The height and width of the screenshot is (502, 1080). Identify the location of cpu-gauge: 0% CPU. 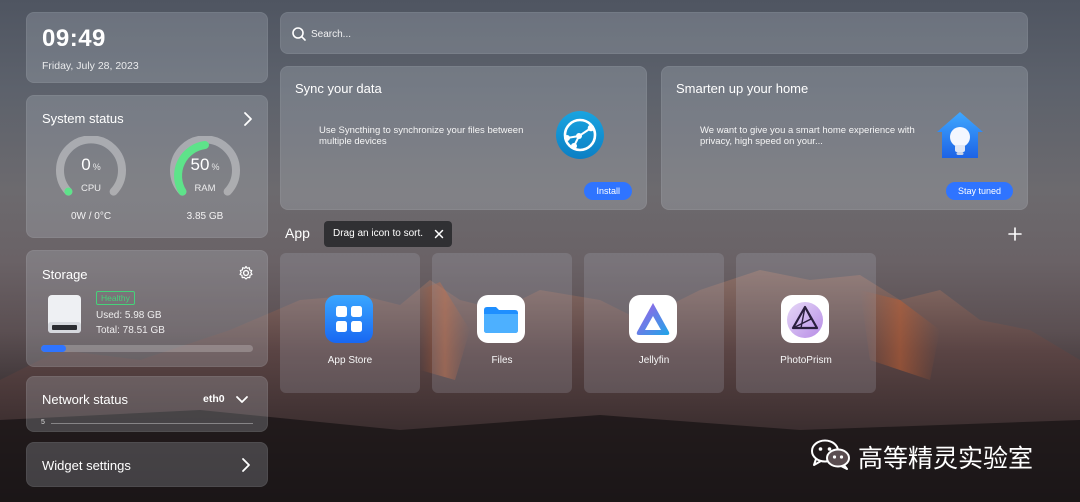
(91, 170).